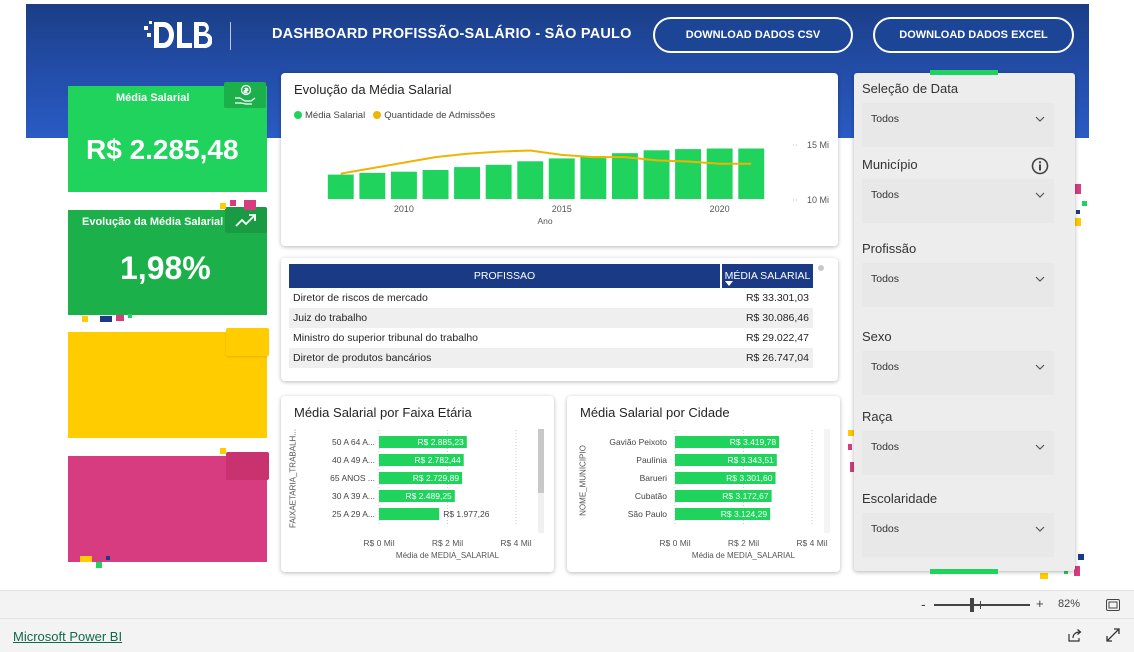  What do you see at coordinates (409, 514) in the screenshot?
I see `bar` at bounding box center [409, 514].